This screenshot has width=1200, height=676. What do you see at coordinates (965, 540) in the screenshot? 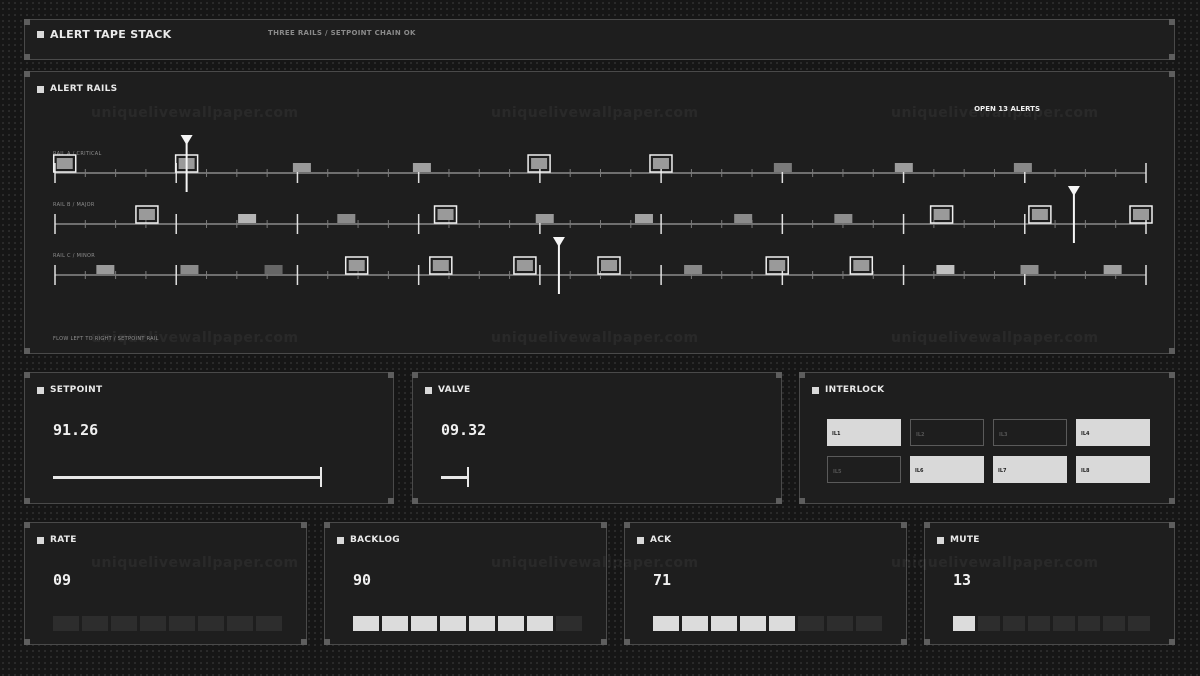
I see `mute-title-text: MUTE` at bounding box center [965, 540].